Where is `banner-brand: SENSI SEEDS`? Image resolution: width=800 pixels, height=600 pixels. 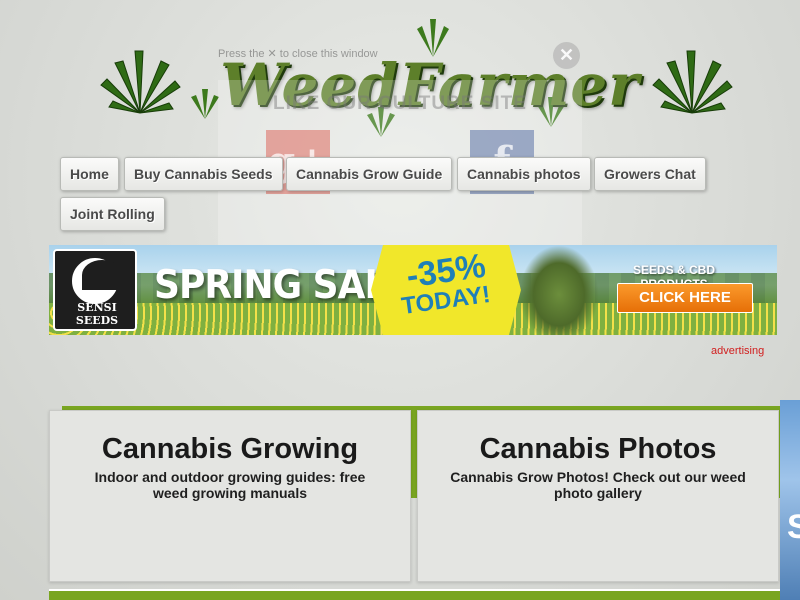 banner-brand: SENSI SEEDS is located at coordinates (97, 314).